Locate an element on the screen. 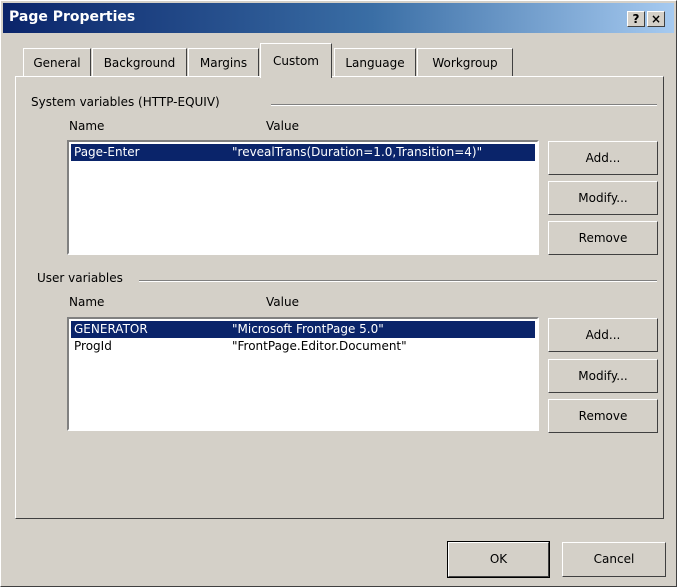 Image resolution: width=677 pixels, height=587 pixels. help-button: ? is located at coordinates (636, 19).